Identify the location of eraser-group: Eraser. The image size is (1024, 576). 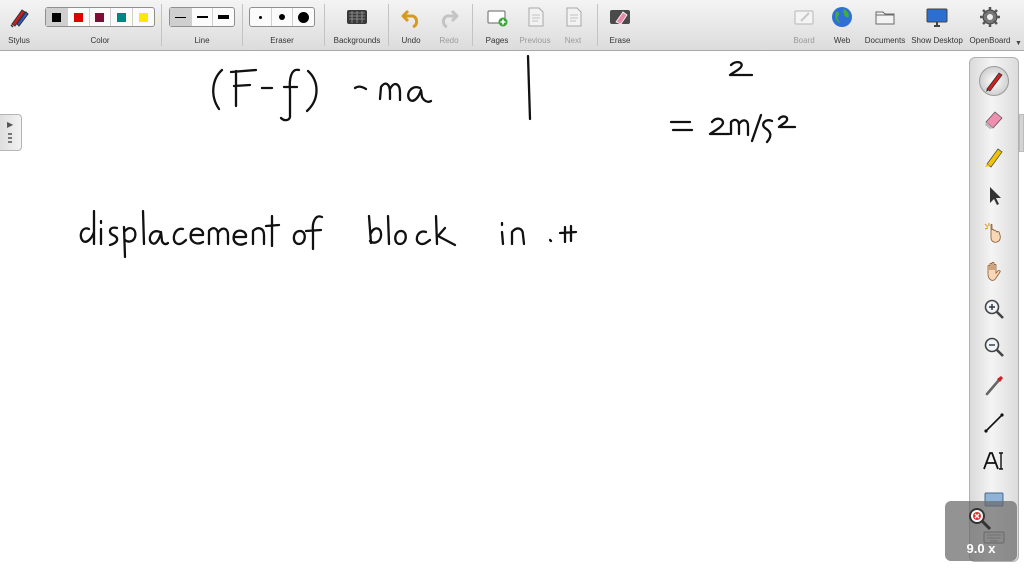
(282, 25).